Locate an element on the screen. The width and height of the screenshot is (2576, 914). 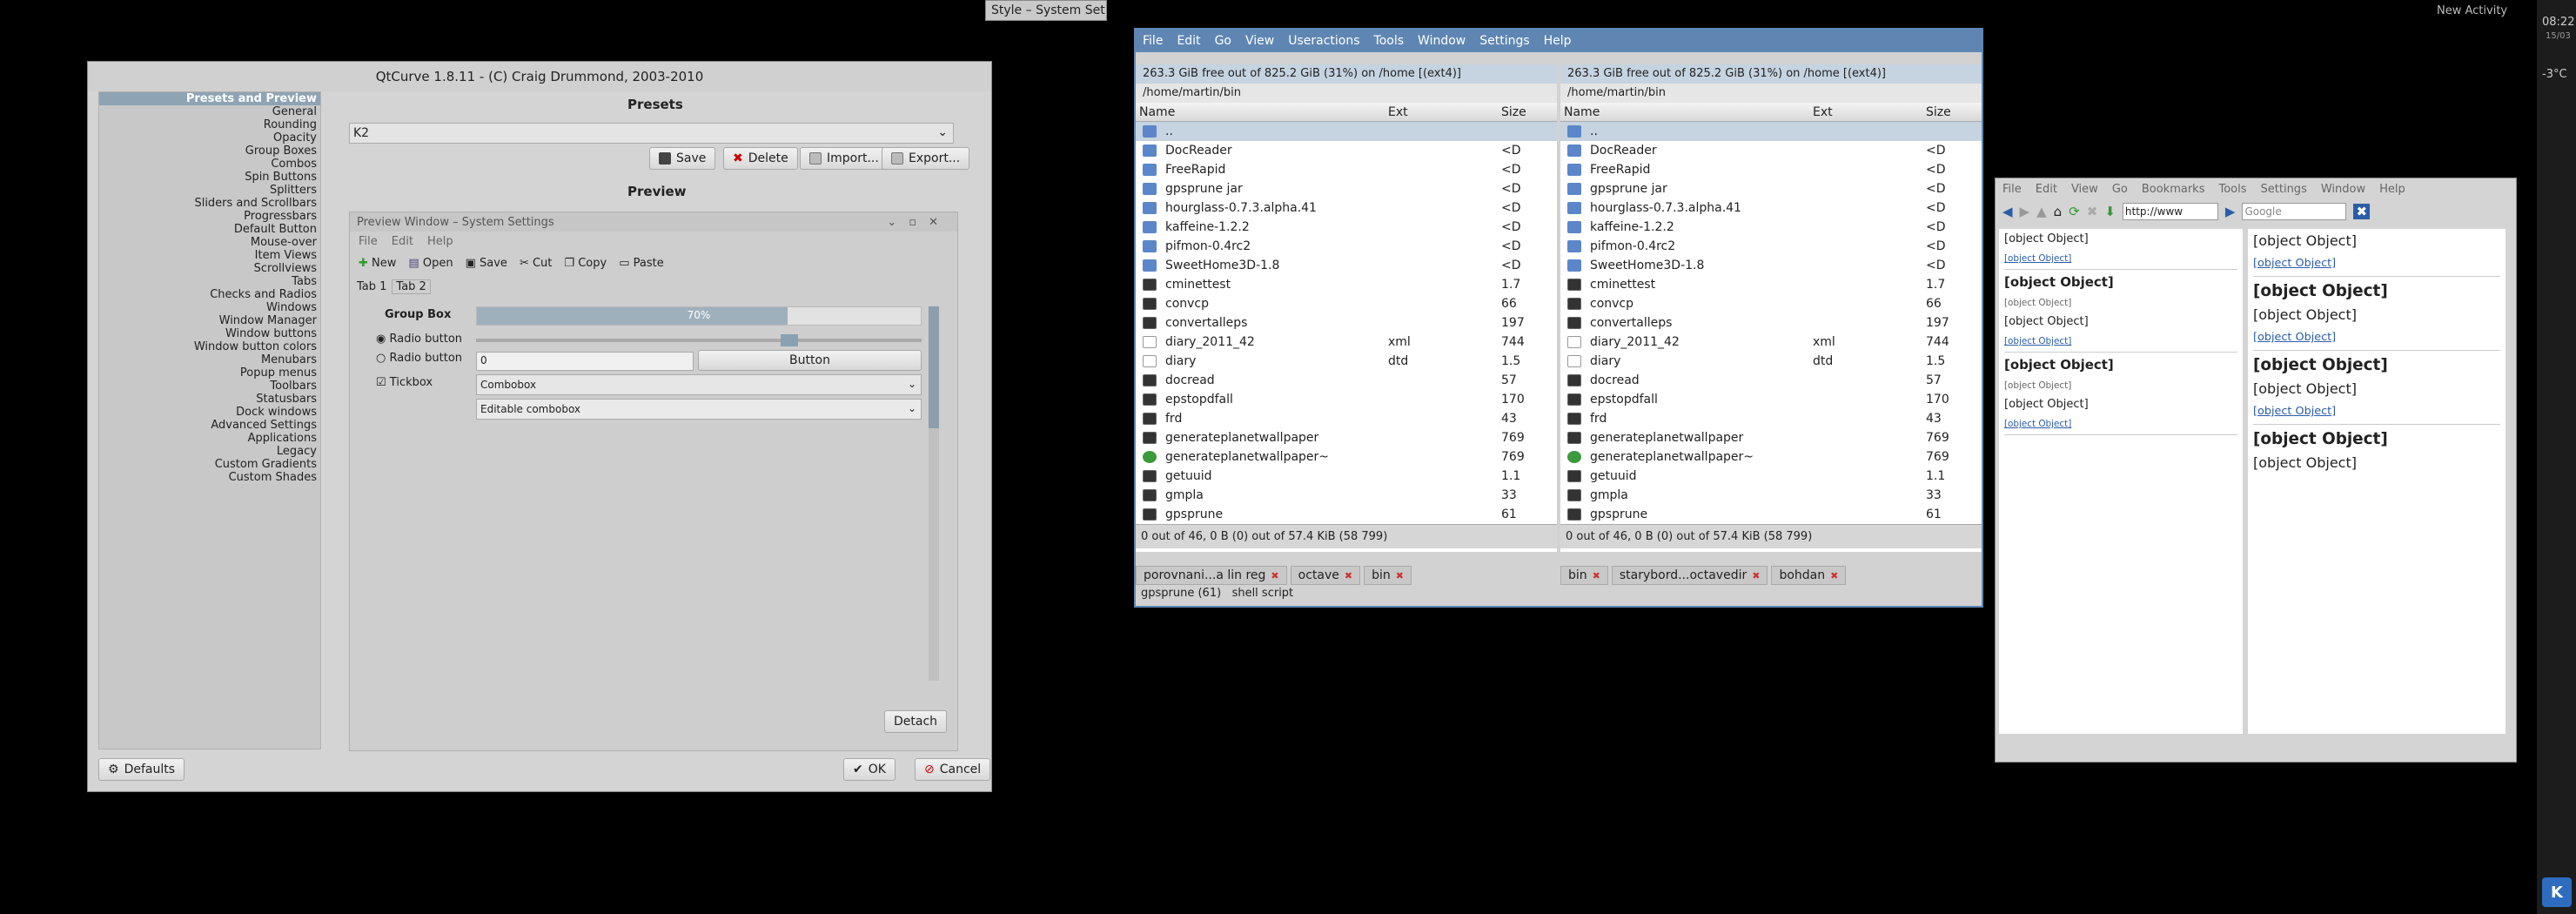
menu-window: Window is located at coordinates (1442, 41).